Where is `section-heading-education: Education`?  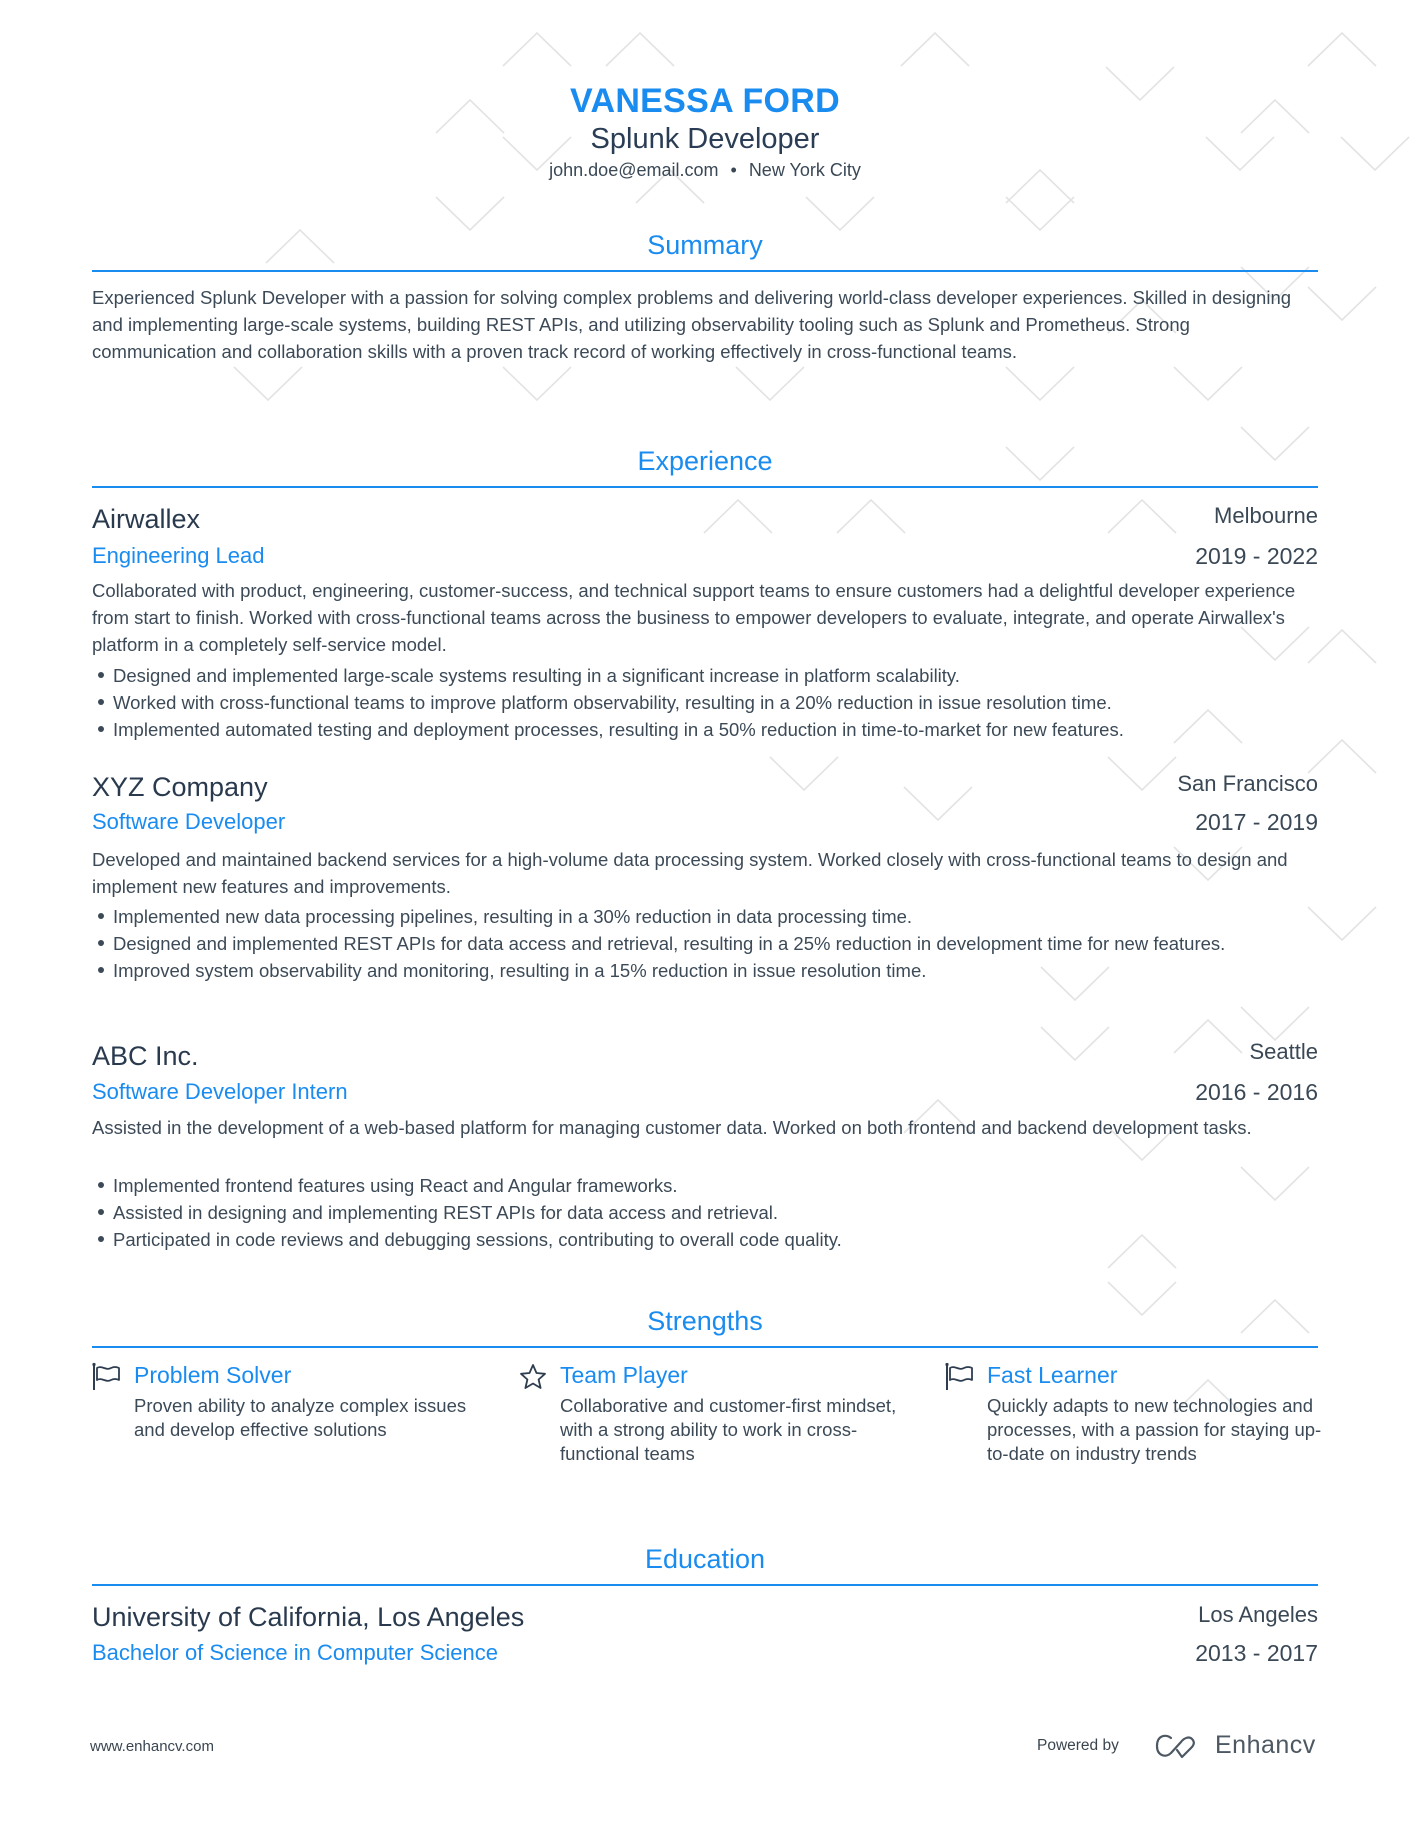
section-heading-education: Education is located at coordinates (705, 1559).